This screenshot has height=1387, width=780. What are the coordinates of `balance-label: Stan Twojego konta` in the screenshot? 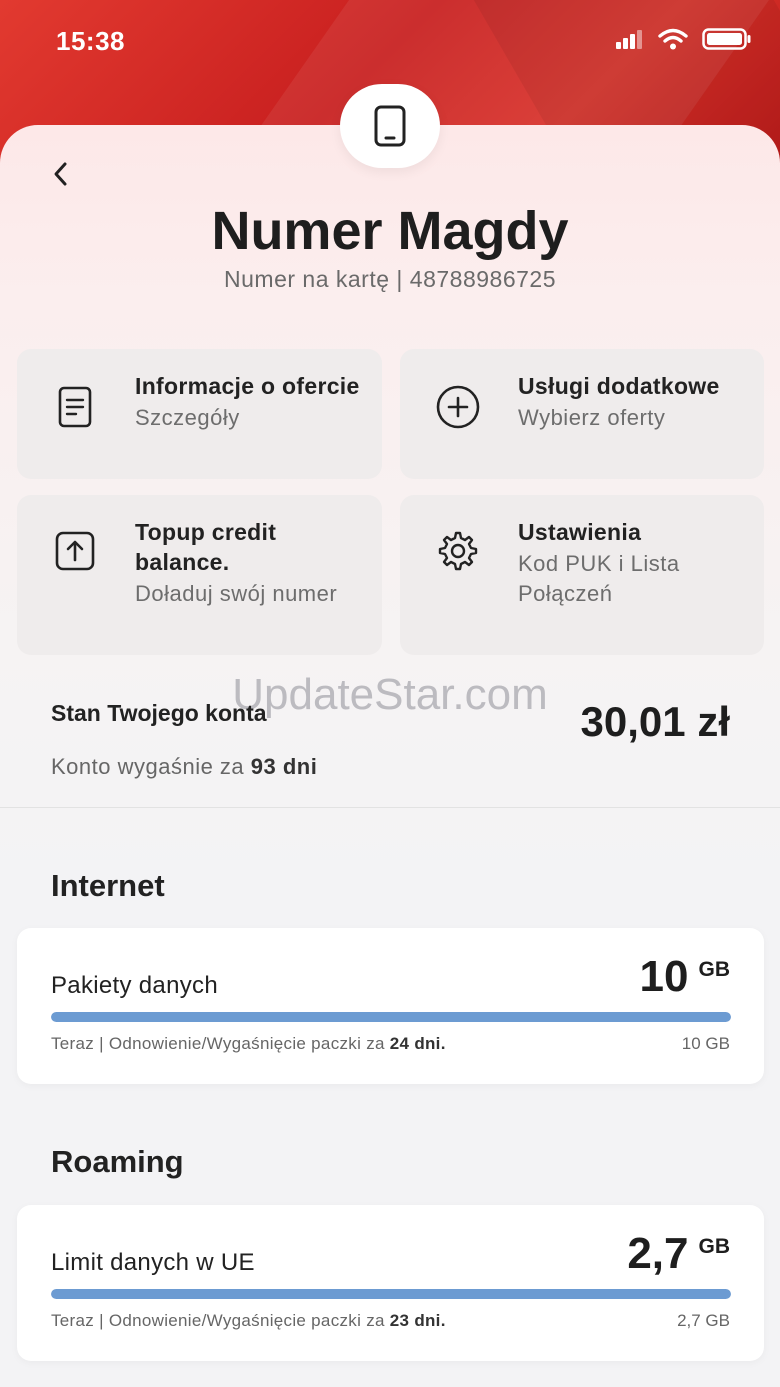 It's located at (159, 713).